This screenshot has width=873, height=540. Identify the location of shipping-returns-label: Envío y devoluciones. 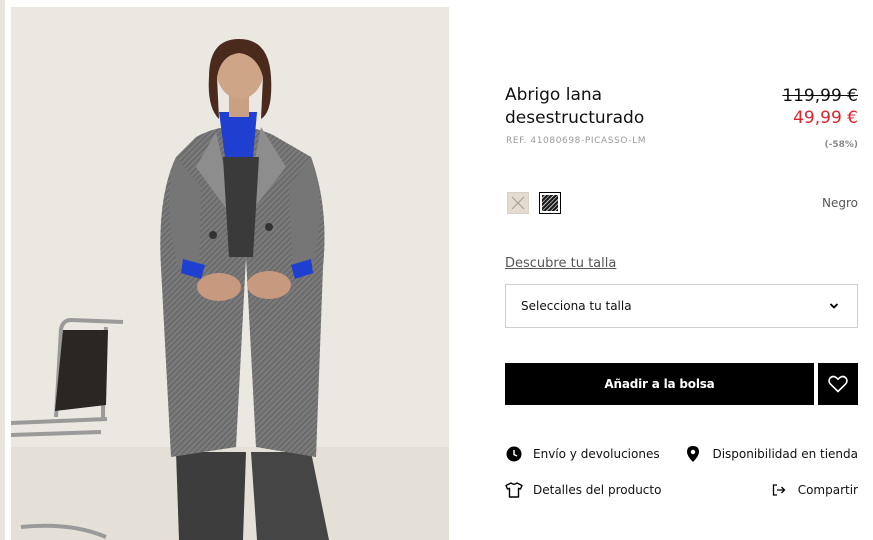
(596, 454).